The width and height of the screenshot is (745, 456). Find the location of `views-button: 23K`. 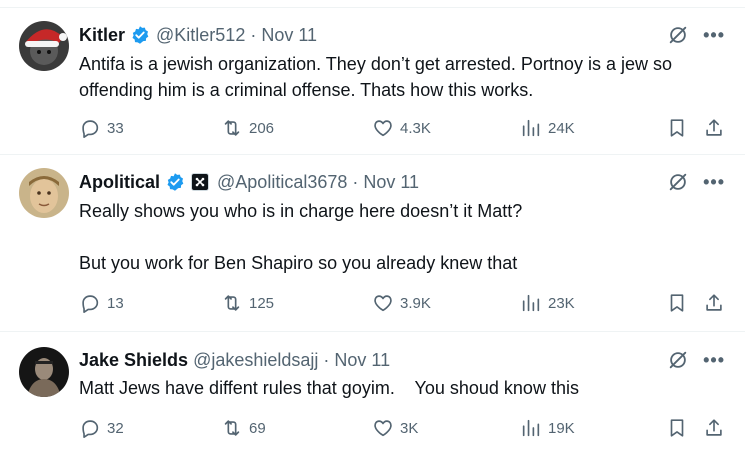

views-button: 23K is located at coordinates (547, 303).